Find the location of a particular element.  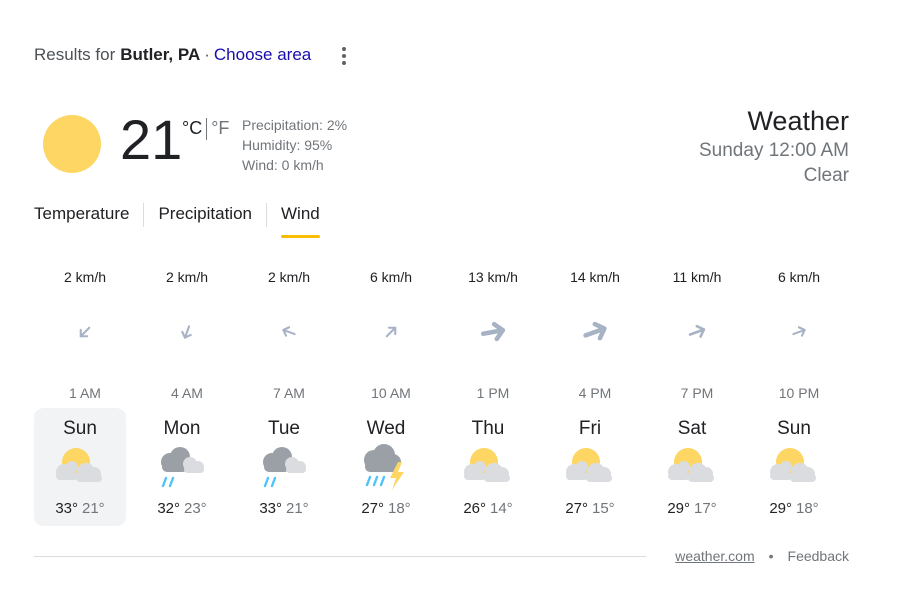

current-condition: Clear is located at coordinates (826, 175).